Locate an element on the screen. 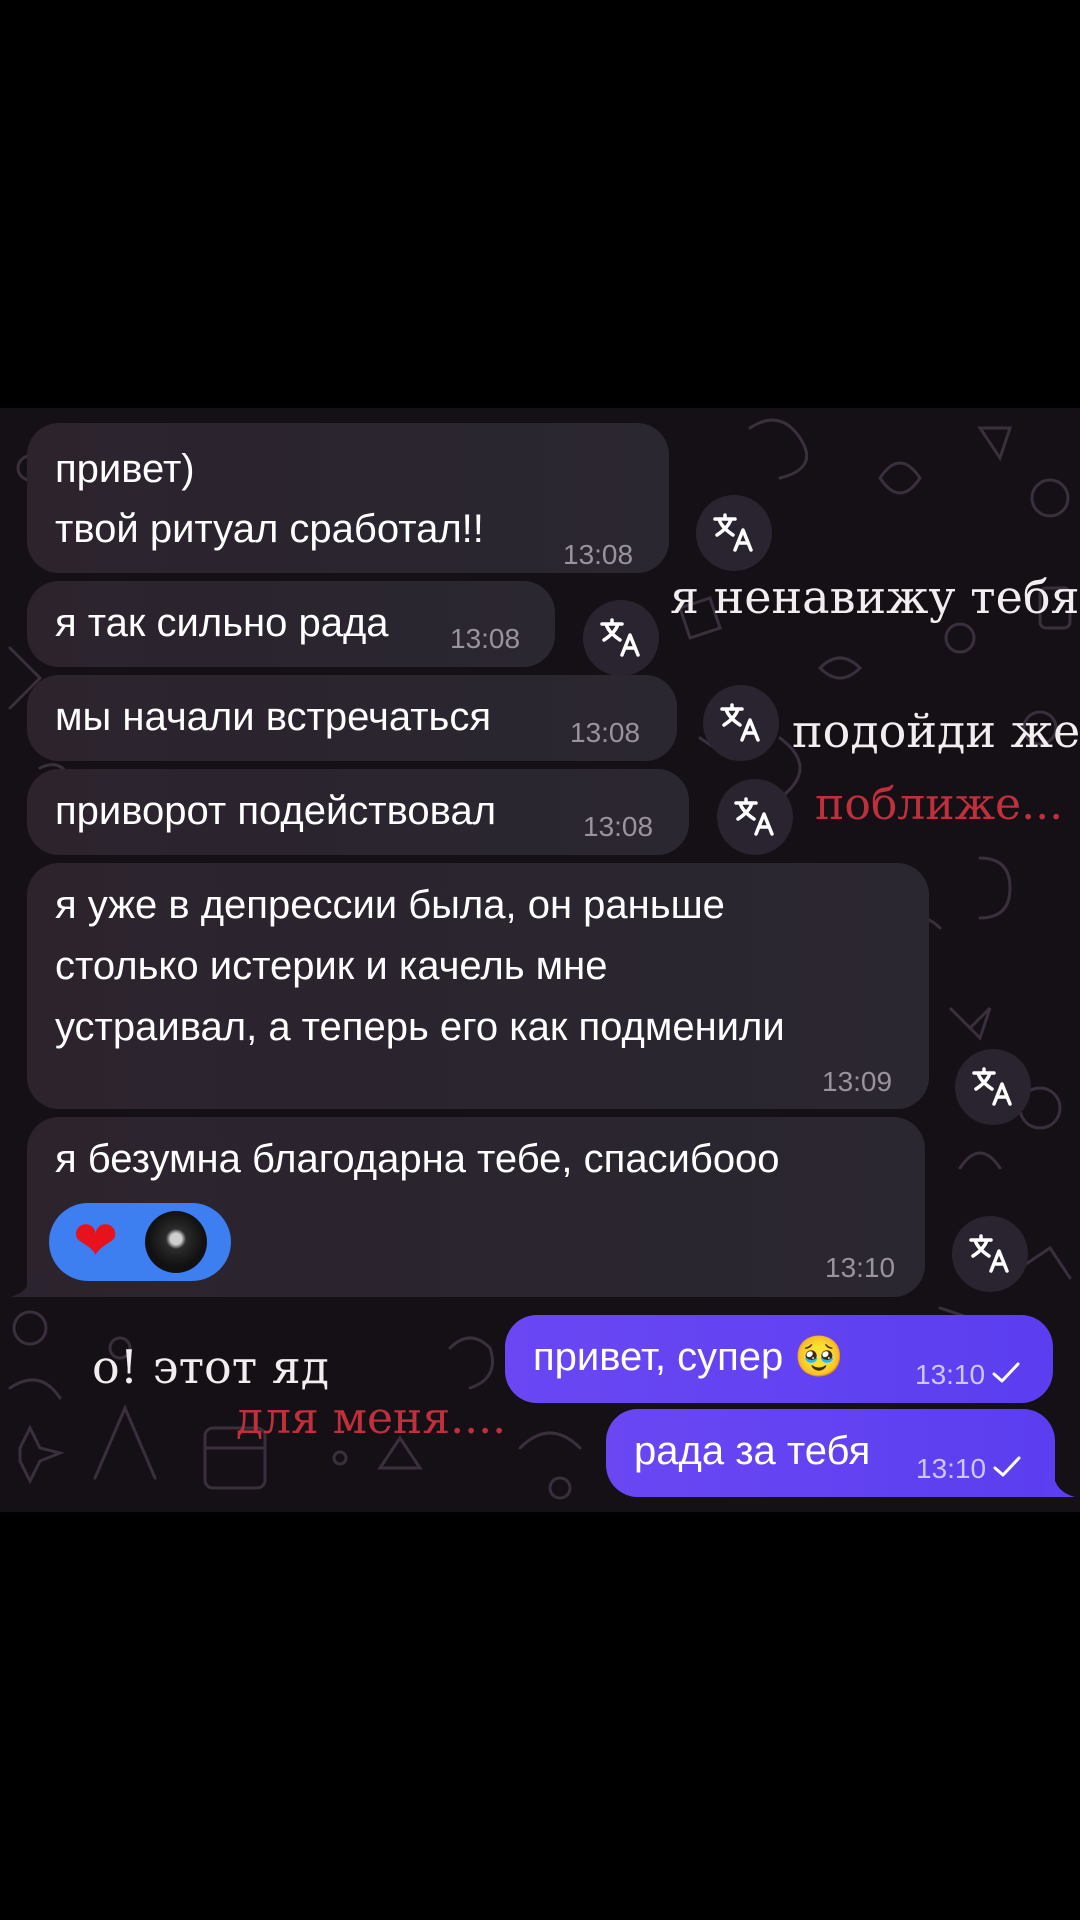  message-text: я так сильно рада is located at coordinates (222, 623).